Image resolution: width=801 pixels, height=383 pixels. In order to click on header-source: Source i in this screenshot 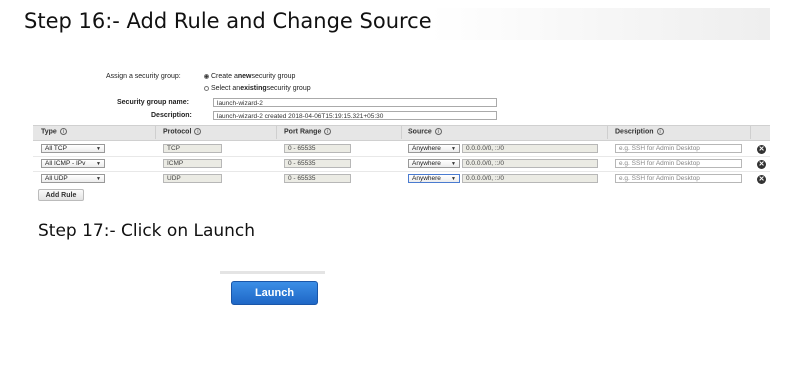, I will do `click(425, 131)`.